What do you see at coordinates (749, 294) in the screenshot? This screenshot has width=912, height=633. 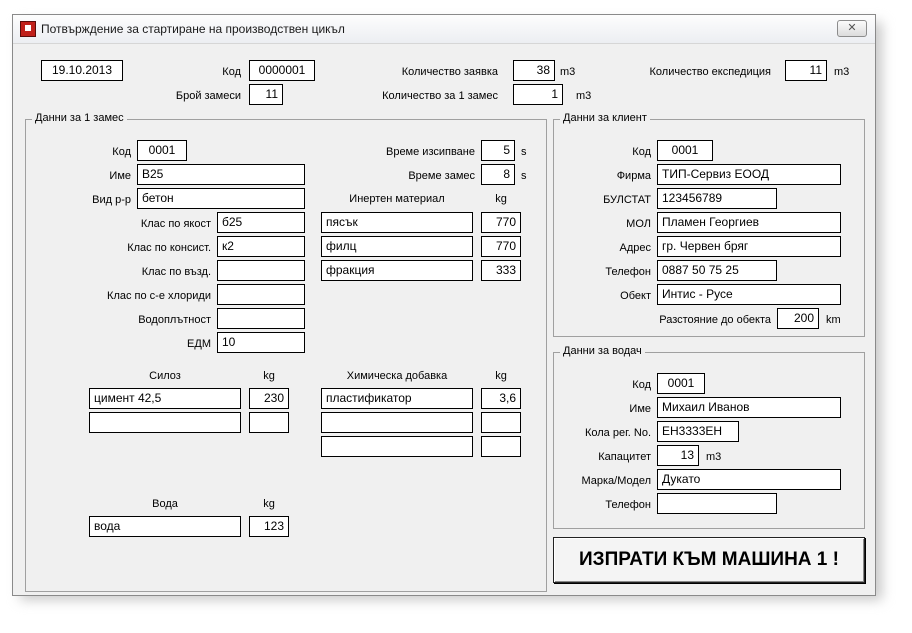 I see `site-field: Интис - Русе` at bounding box center [749, 294].